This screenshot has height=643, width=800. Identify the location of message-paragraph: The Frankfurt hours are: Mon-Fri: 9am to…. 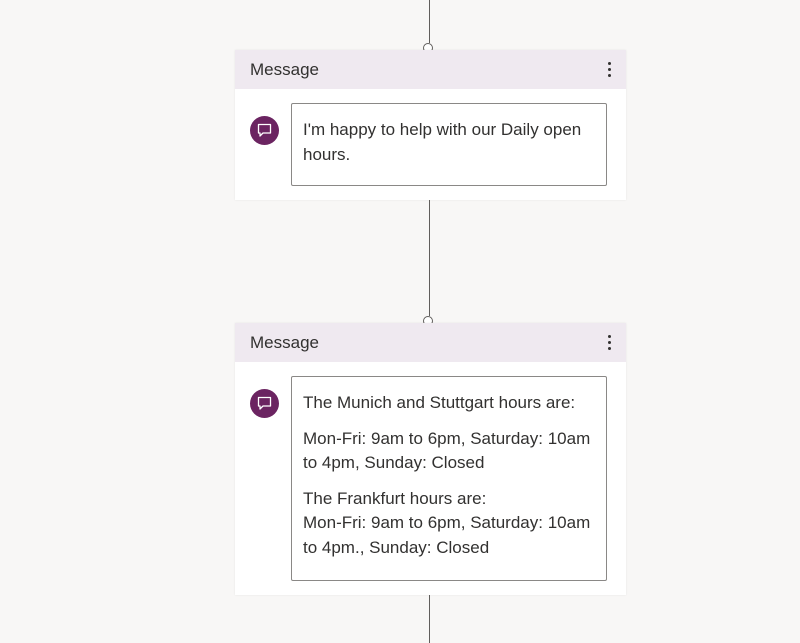
(447, 522).